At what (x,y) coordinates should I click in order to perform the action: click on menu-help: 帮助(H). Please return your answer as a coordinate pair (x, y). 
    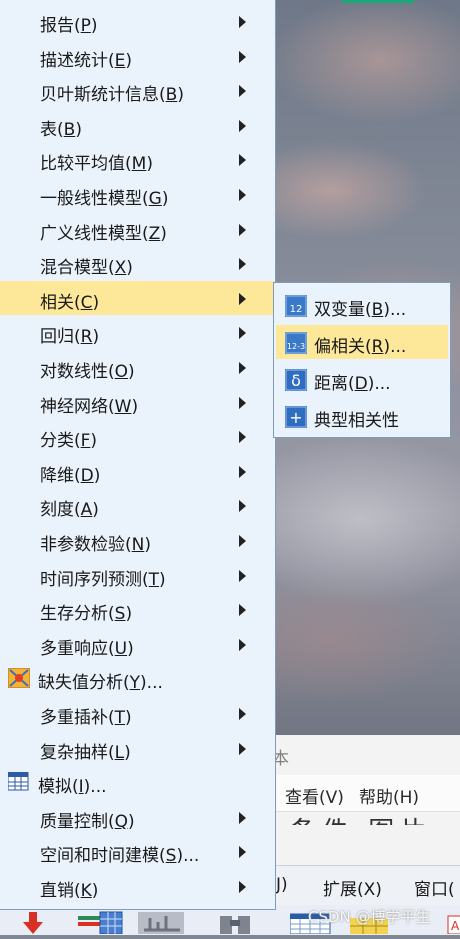
    Looking at the image, I should click on (389, 795).